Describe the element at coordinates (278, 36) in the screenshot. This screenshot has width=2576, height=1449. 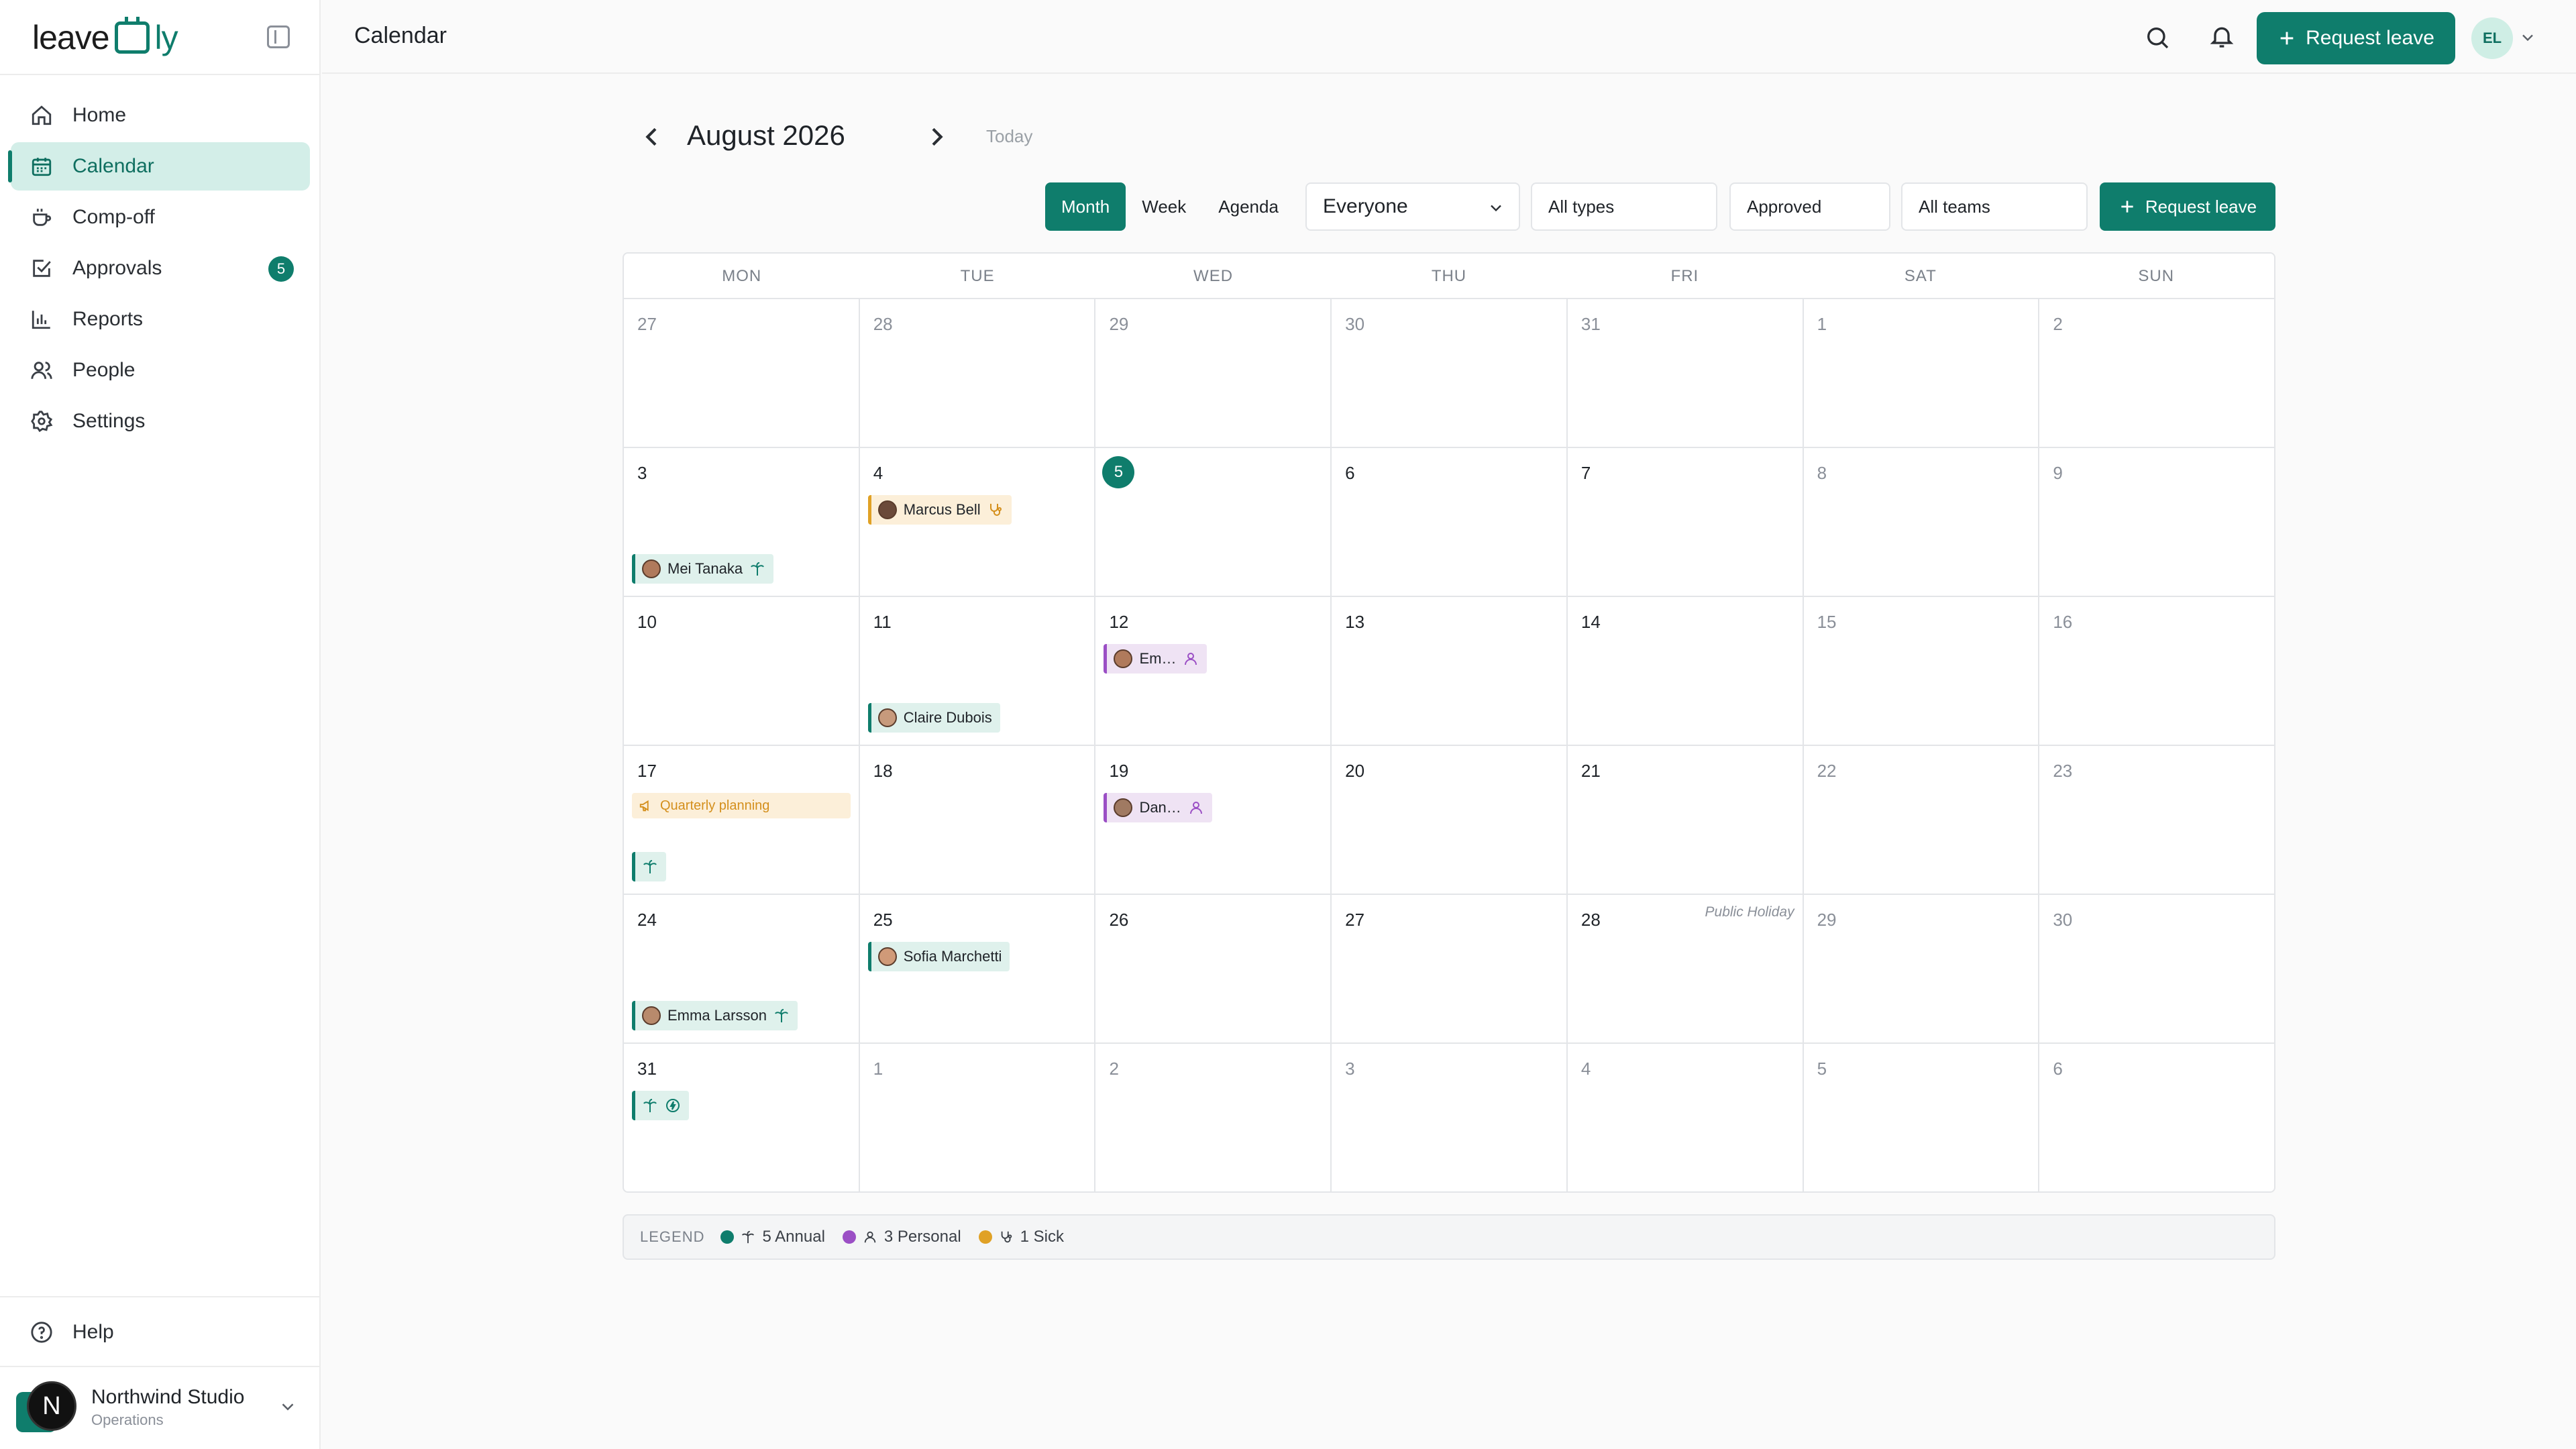
I see `collapse-sidebar-icon` at that location.